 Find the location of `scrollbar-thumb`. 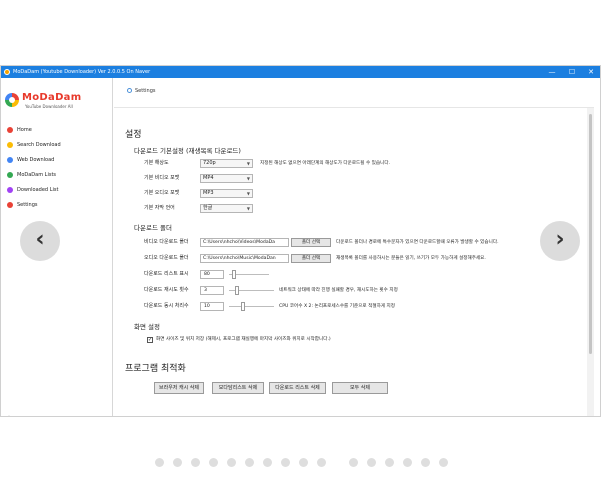

scrollbar-thumb is located at coordinates (590, 234).